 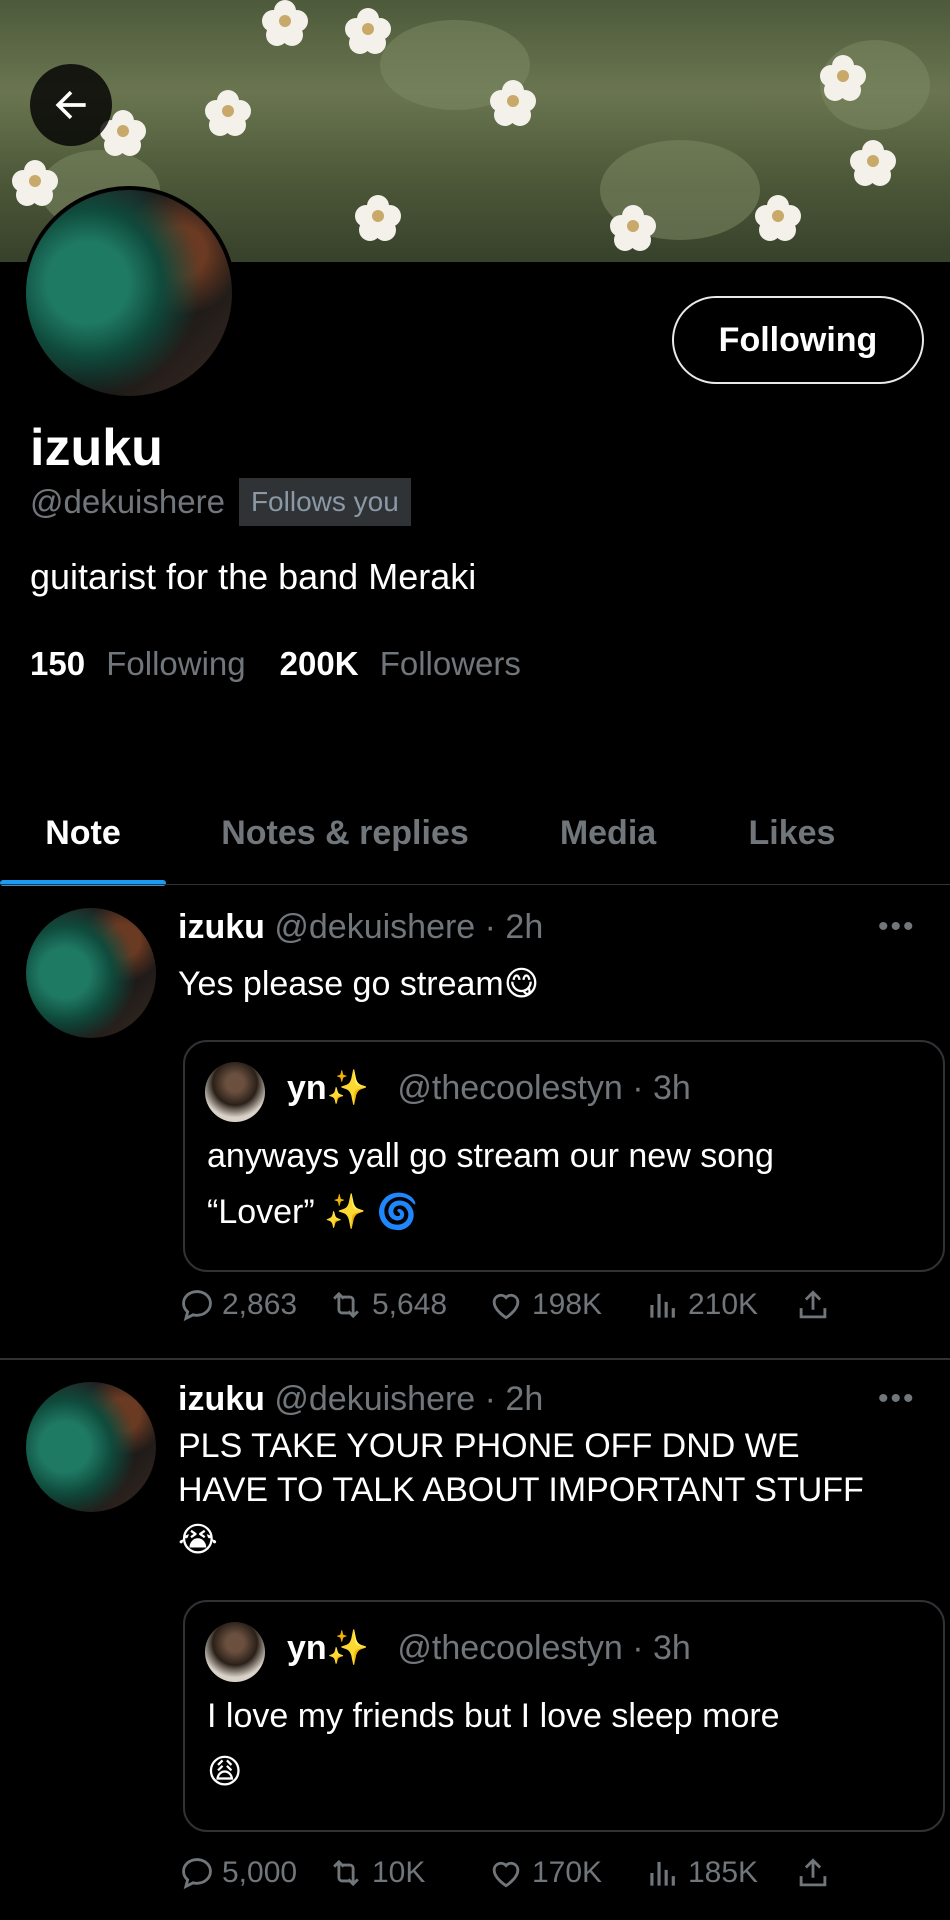 What do you see at coordinates (198, 1540) in the screenshot?
I see `post-emoji: 😭` at bounding box center [198, 1540].